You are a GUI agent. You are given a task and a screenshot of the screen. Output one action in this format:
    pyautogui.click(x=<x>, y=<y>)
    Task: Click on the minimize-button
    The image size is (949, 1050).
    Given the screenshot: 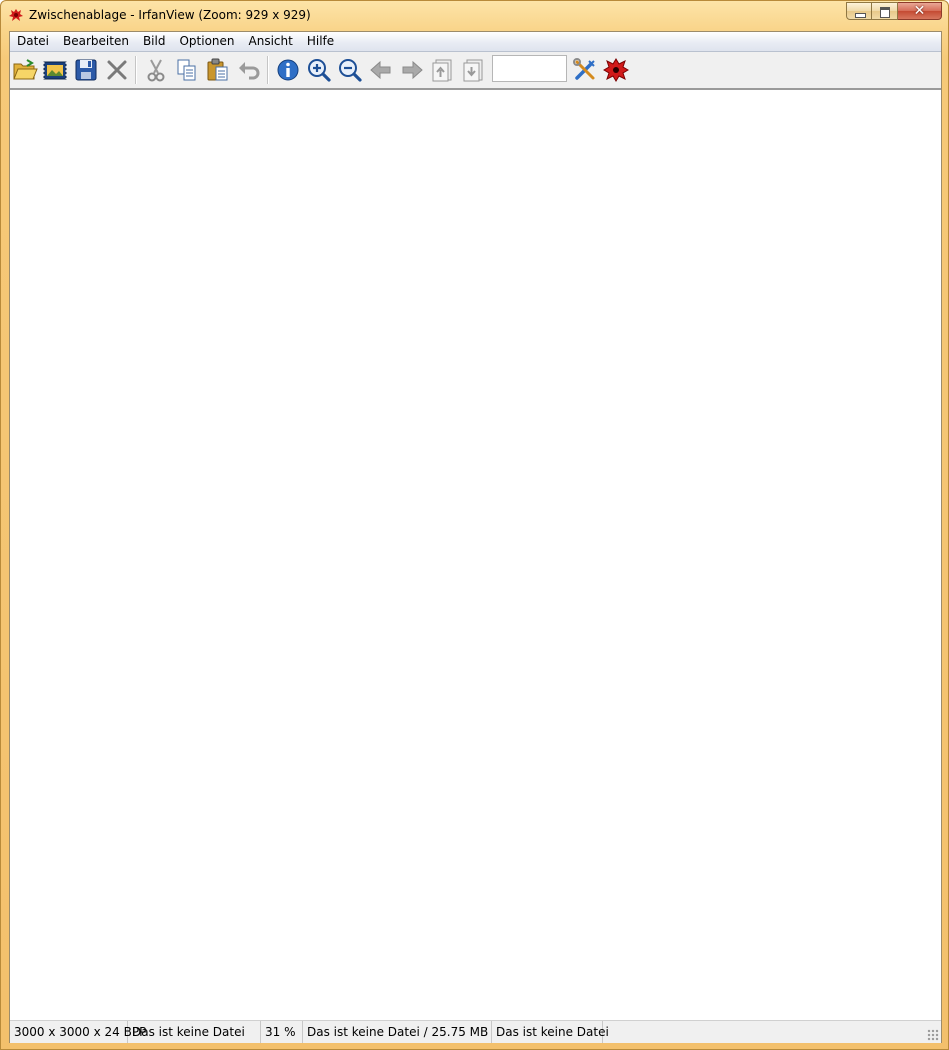 What is the action you would take?
    pyautogui.click(x=859, y=11)
    